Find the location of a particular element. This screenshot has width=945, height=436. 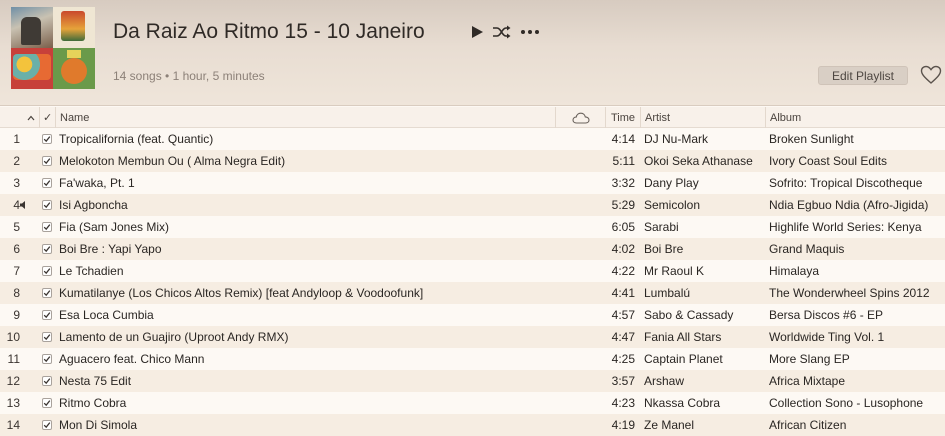

track-time: 4:57 is located at coordinates (623, 315).